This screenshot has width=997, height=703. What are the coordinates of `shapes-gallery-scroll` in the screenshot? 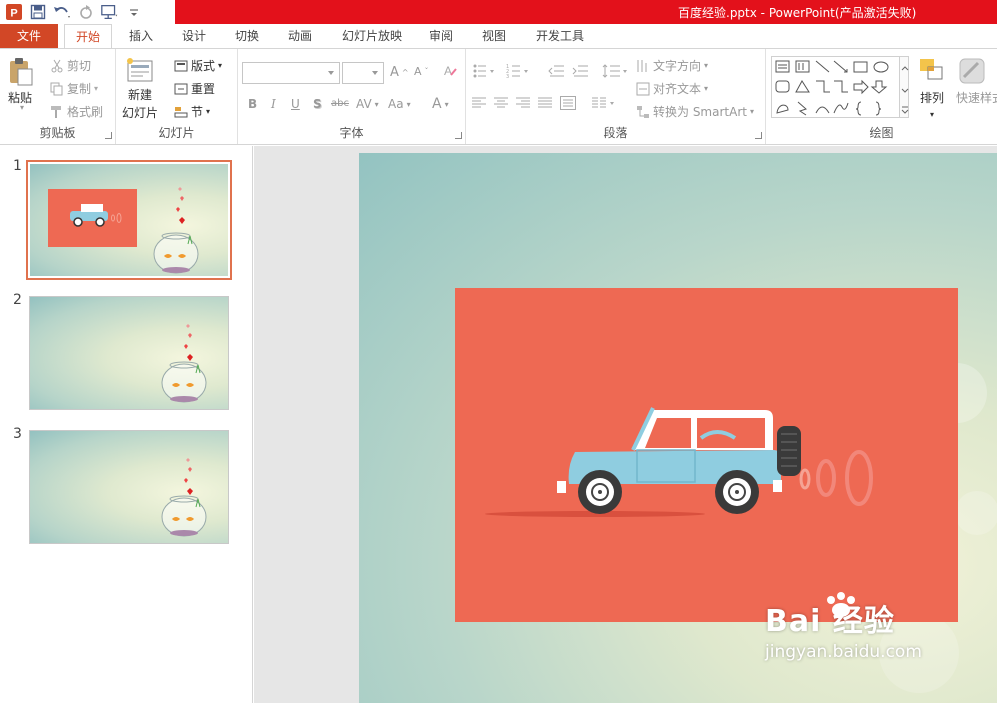 It's located at (904, 87).